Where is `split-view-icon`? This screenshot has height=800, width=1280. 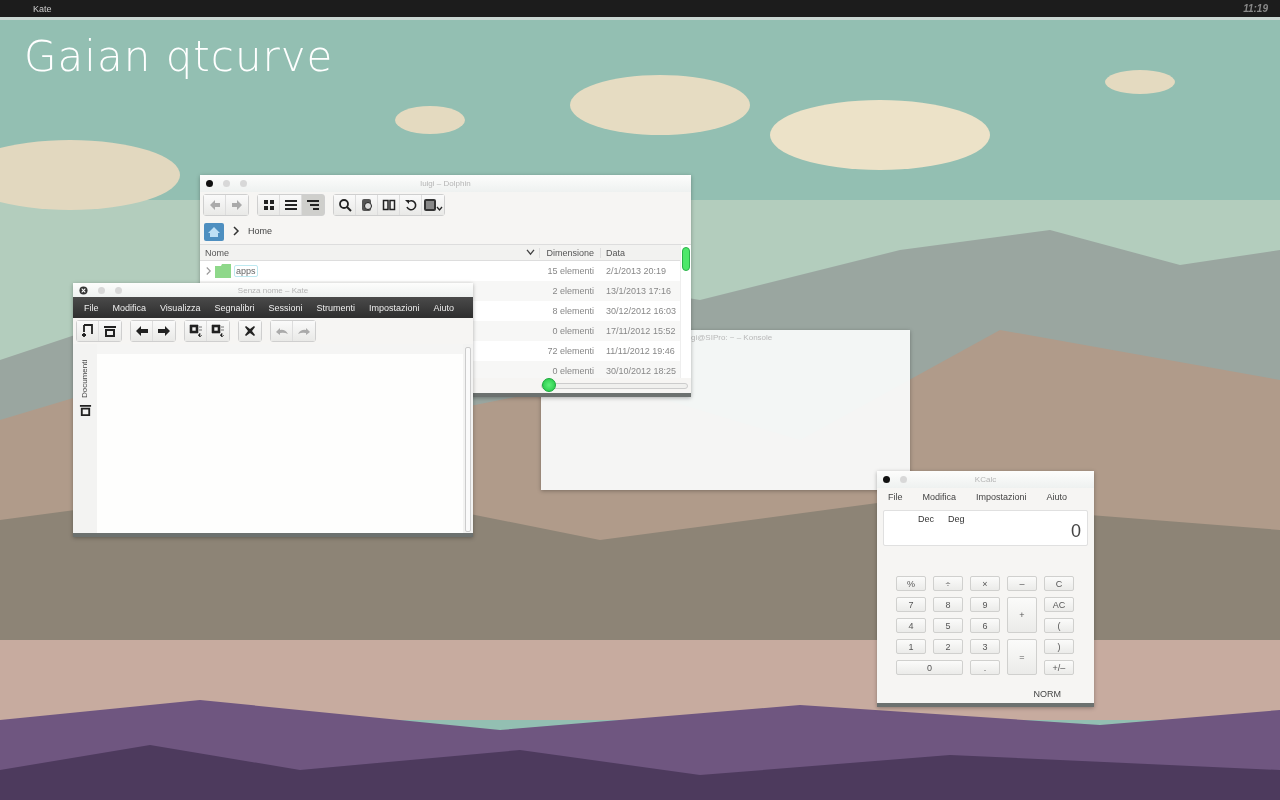 split-view-icon is located at coordinates (388, 205).